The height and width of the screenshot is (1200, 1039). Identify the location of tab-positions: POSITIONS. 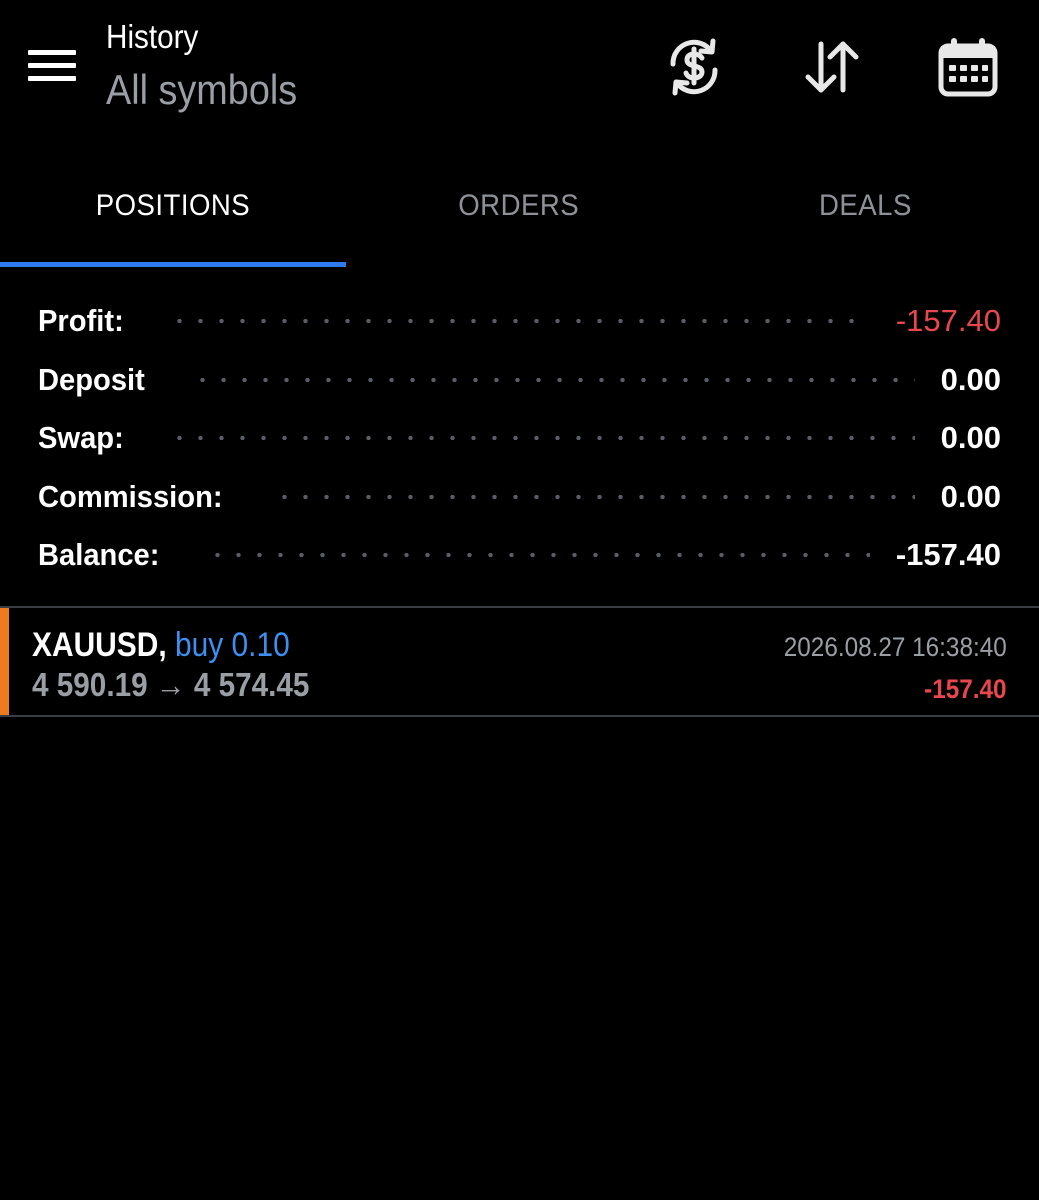
(173, 206).